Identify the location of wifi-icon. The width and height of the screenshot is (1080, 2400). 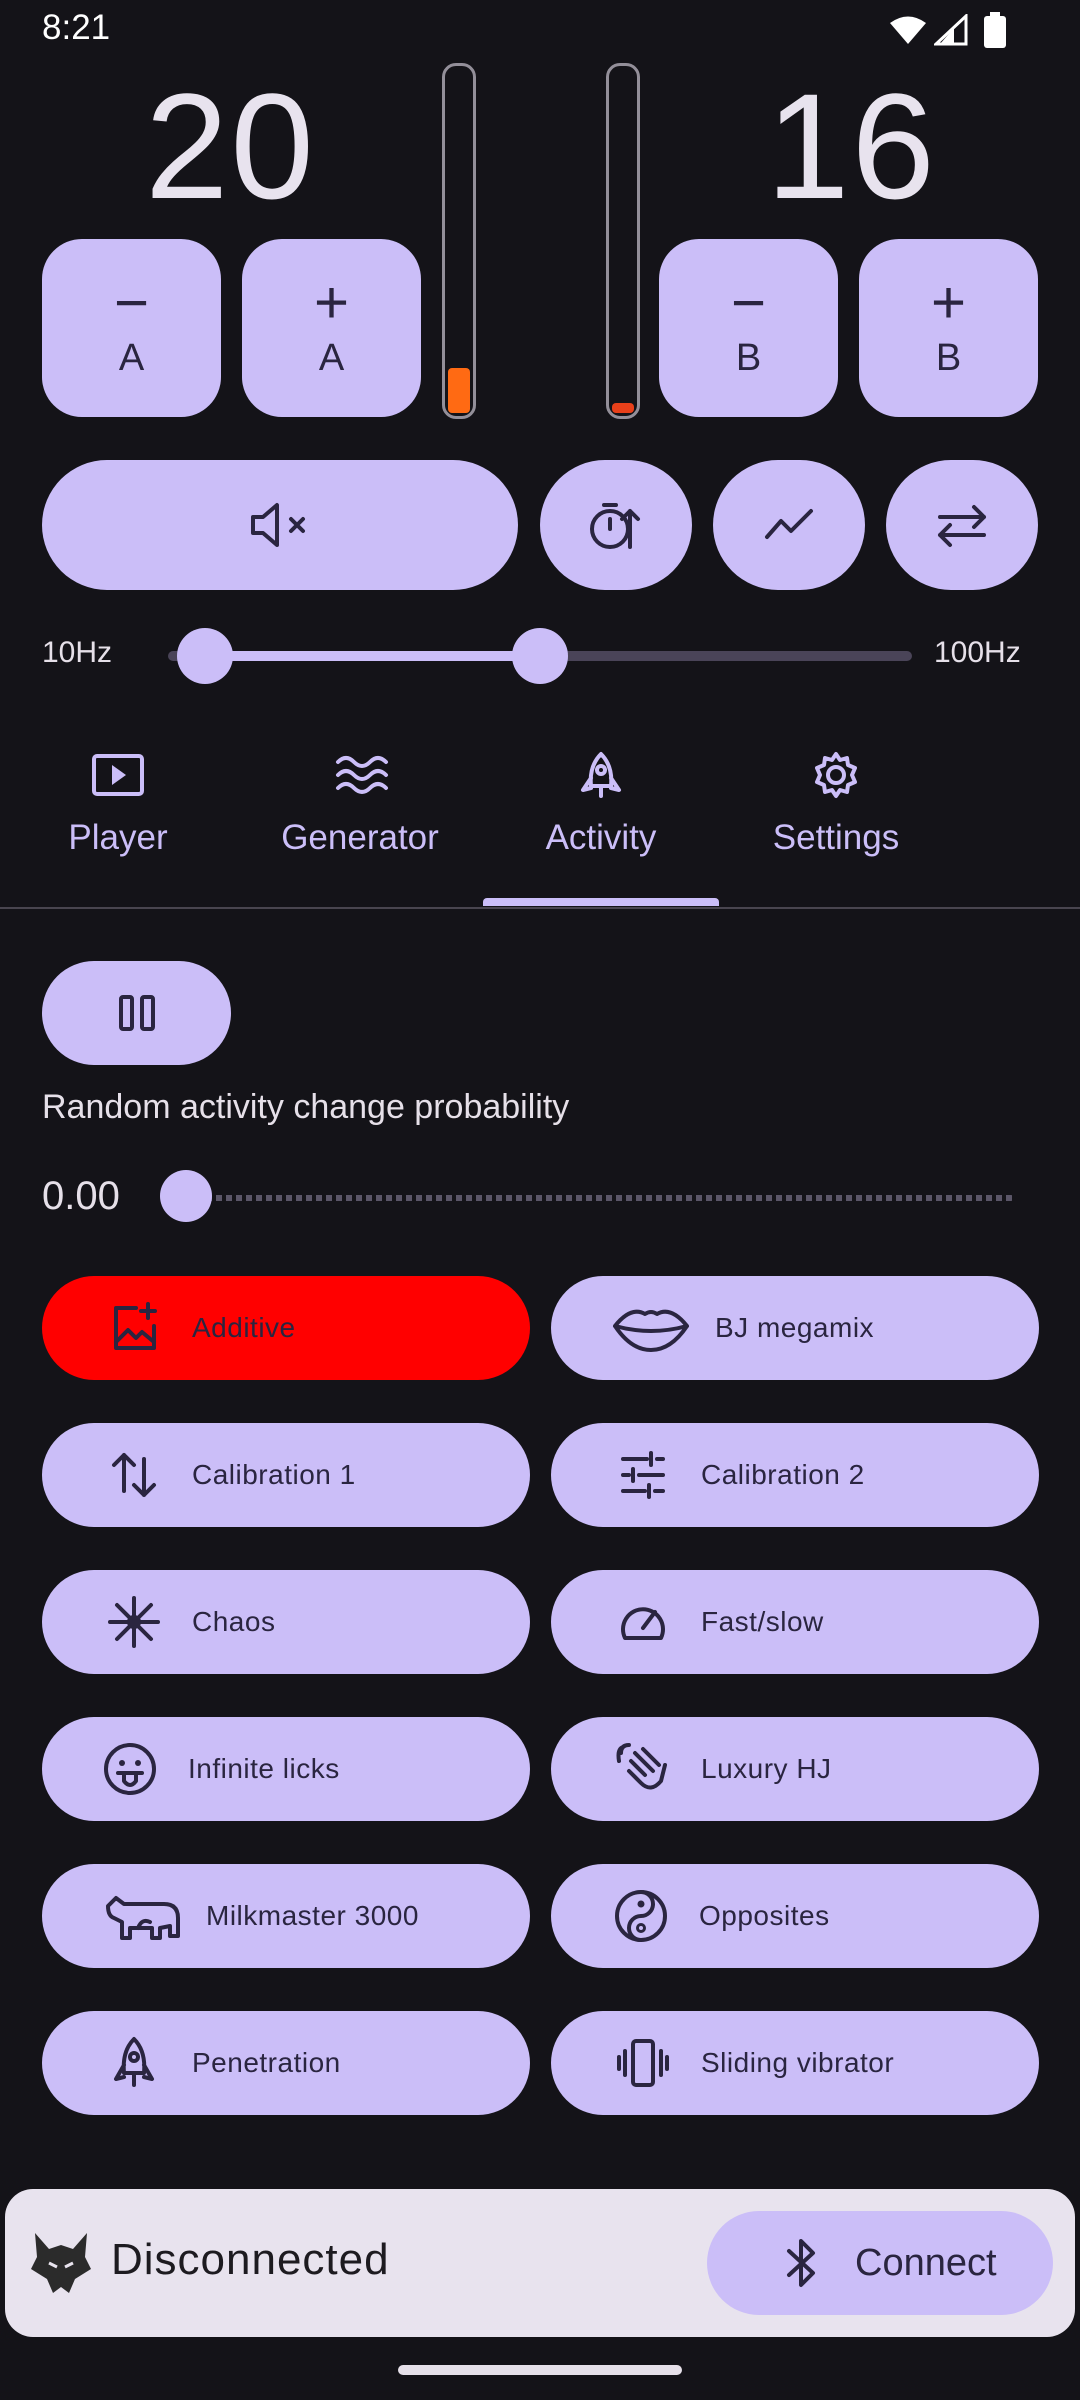
(908, 30).